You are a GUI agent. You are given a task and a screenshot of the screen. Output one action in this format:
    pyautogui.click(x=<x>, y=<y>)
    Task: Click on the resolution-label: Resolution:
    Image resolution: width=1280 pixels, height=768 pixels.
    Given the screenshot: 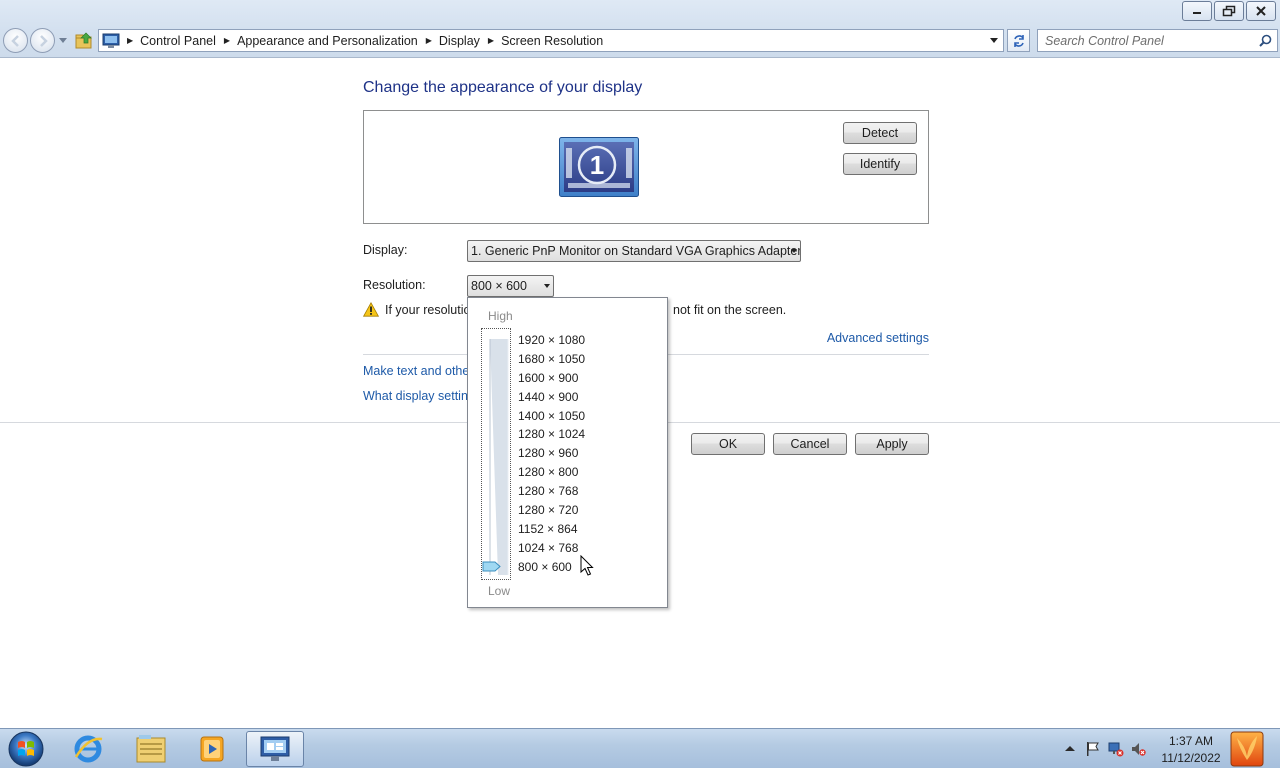 What is the action you would take?
    pyautogui.click(x=394, y=285)
    